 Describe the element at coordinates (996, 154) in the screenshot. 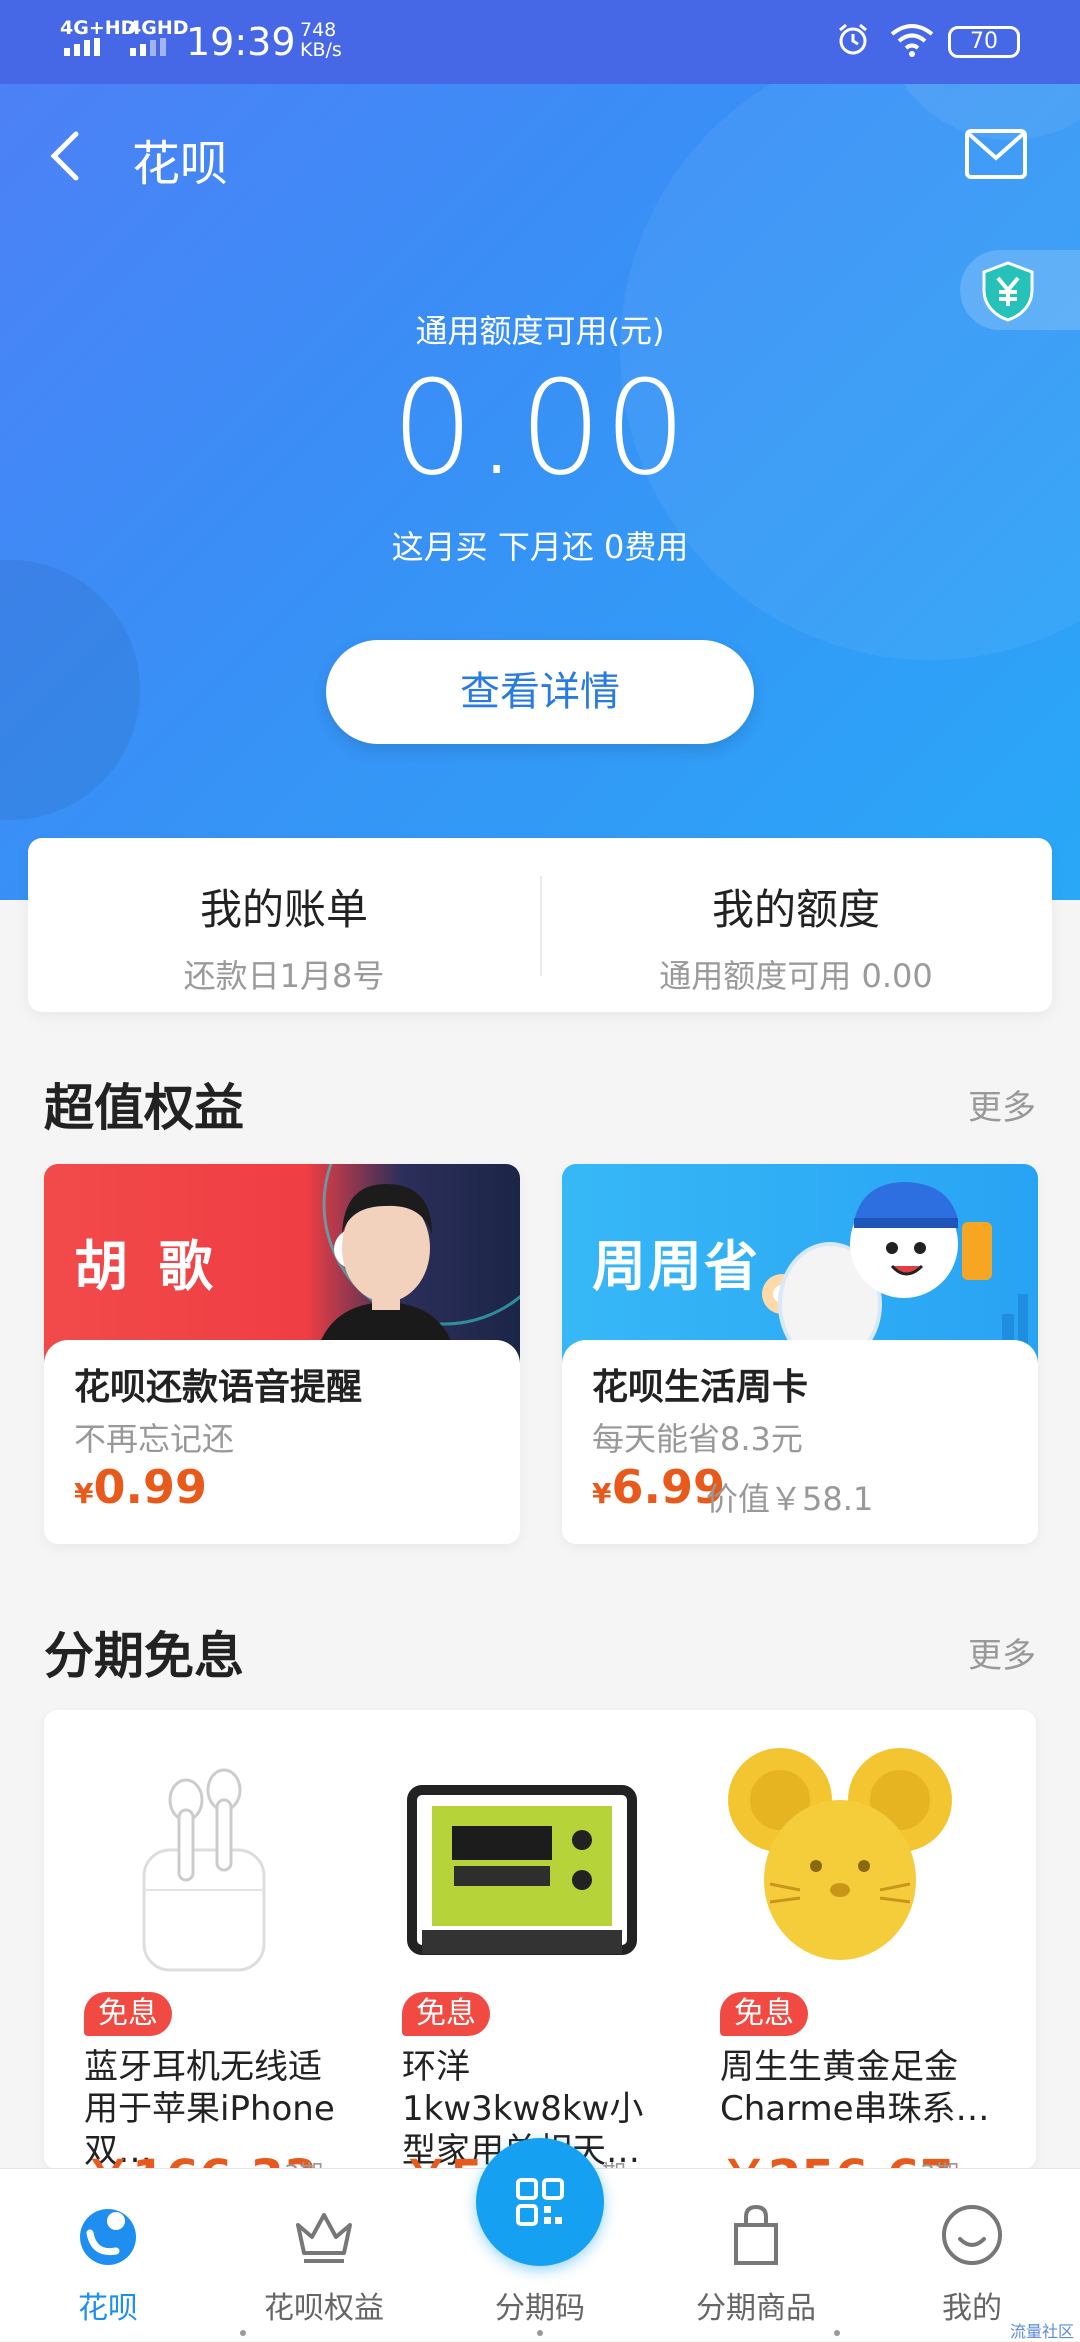

I see `mail-icon` at that location.